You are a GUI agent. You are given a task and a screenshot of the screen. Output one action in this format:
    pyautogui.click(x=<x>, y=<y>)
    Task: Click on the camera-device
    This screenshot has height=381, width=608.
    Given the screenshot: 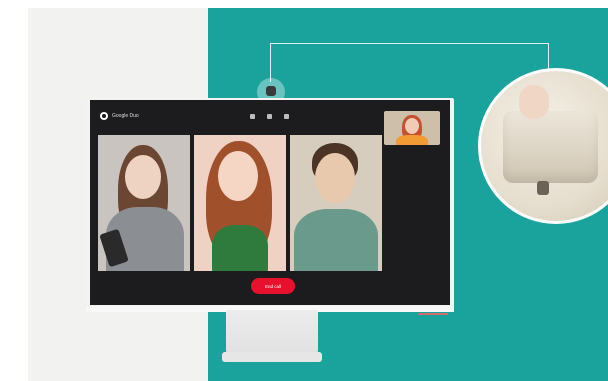 What is the action you would take?
    pyautogui.click(x=550, y=147)
    